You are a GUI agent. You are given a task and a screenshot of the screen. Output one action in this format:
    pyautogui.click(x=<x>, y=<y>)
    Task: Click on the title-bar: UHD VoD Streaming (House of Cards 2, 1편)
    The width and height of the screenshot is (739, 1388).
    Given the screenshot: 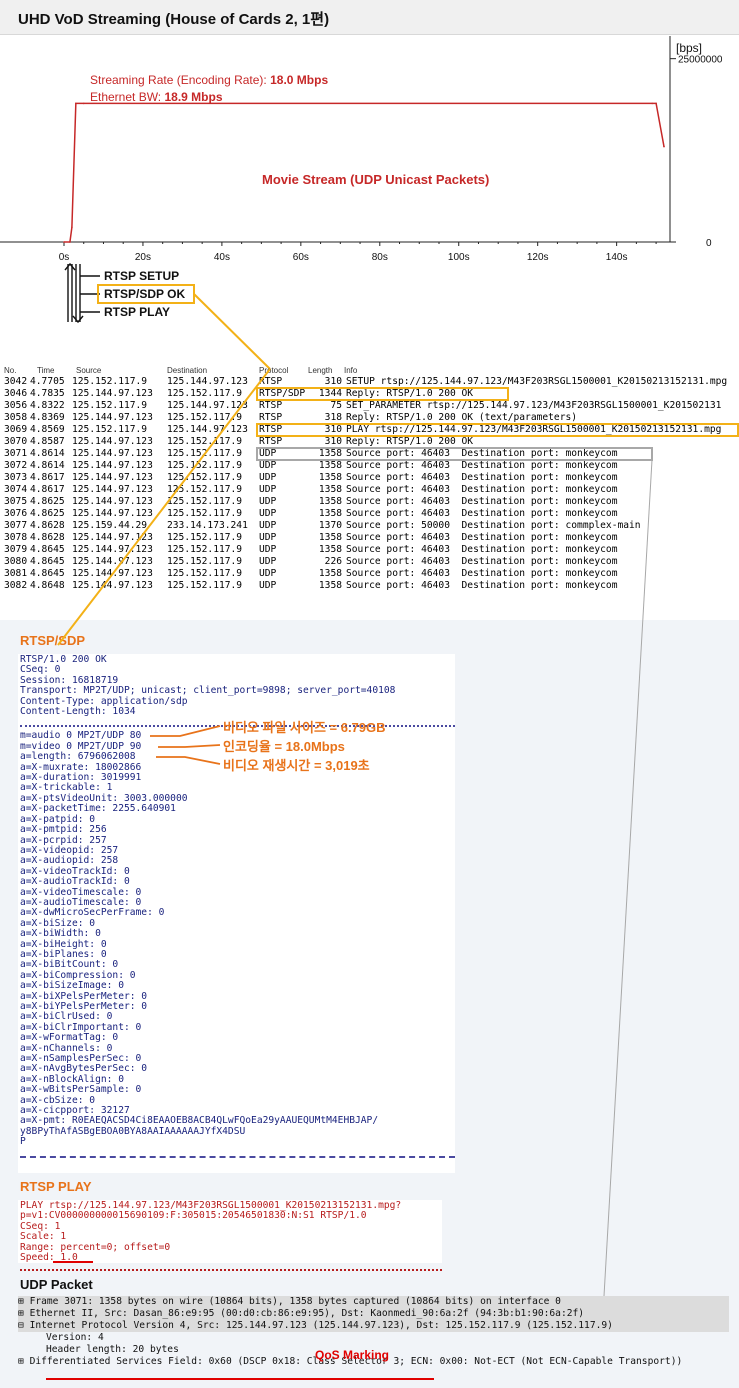 What is the action you would take?
    pyautogui.click(x=369, y=17)
    